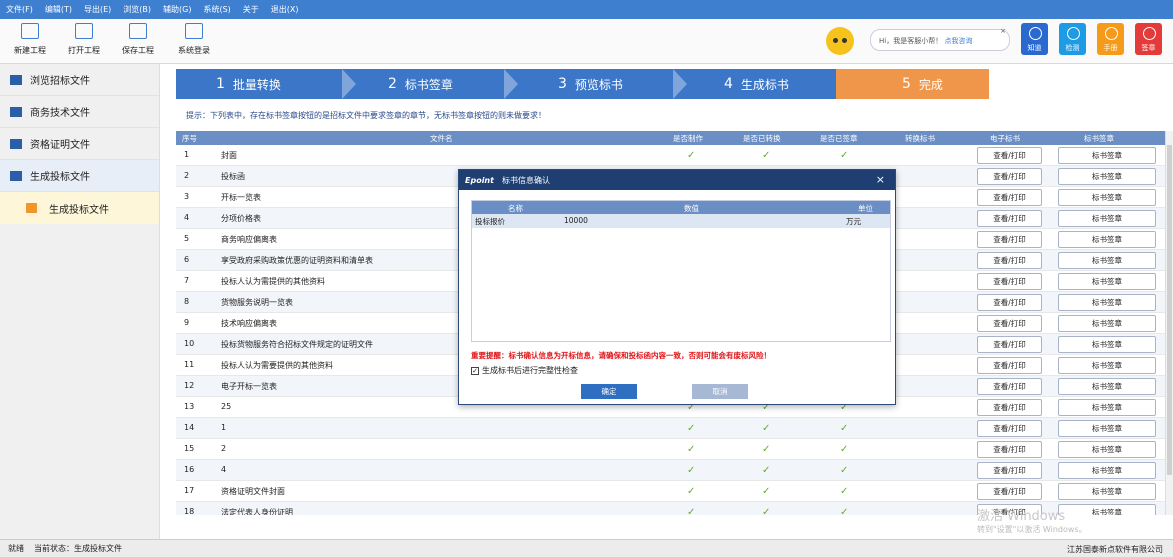 The height and width of the screenshot is (557, 1173). I want to click on sidebar-item-browse: 浏览招标文件, so click(79, 80).